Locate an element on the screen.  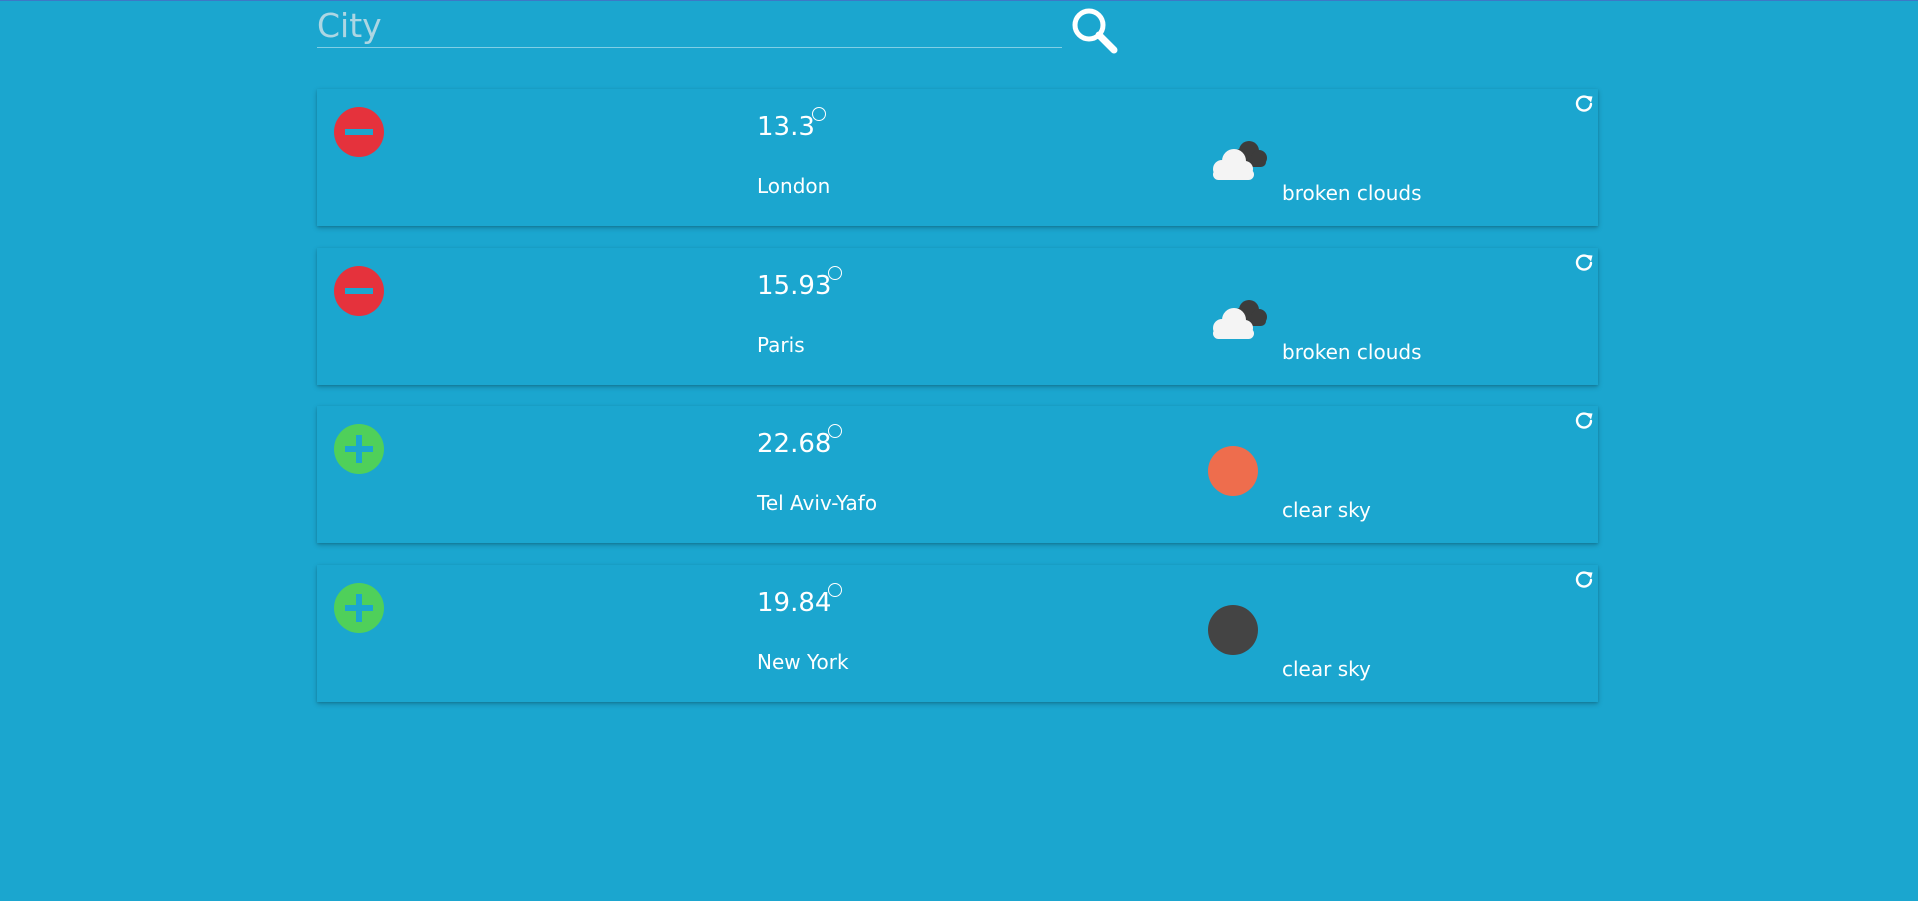
weather-card-london: 13.3 London broken clouds is located at coordinates (957, 157).